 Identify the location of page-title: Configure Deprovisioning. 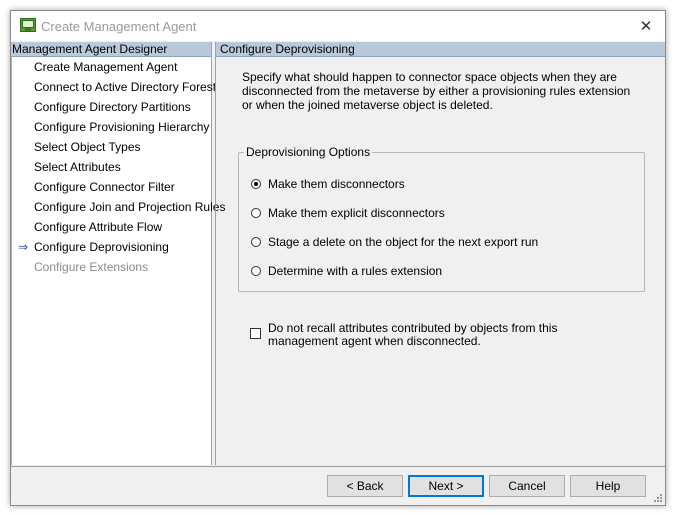
(440, 49).